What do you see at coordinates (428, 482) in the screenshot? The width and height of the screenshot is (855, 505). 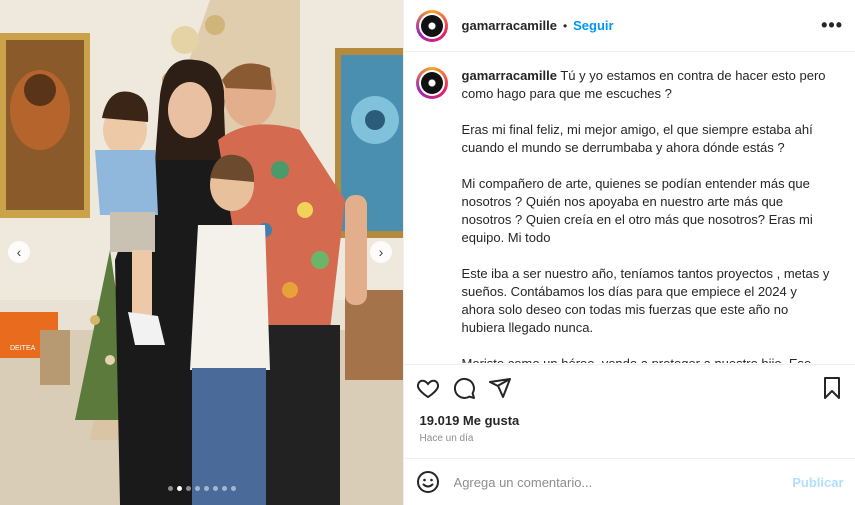 I see `emoji-icon` at bounding box center [428, 482].